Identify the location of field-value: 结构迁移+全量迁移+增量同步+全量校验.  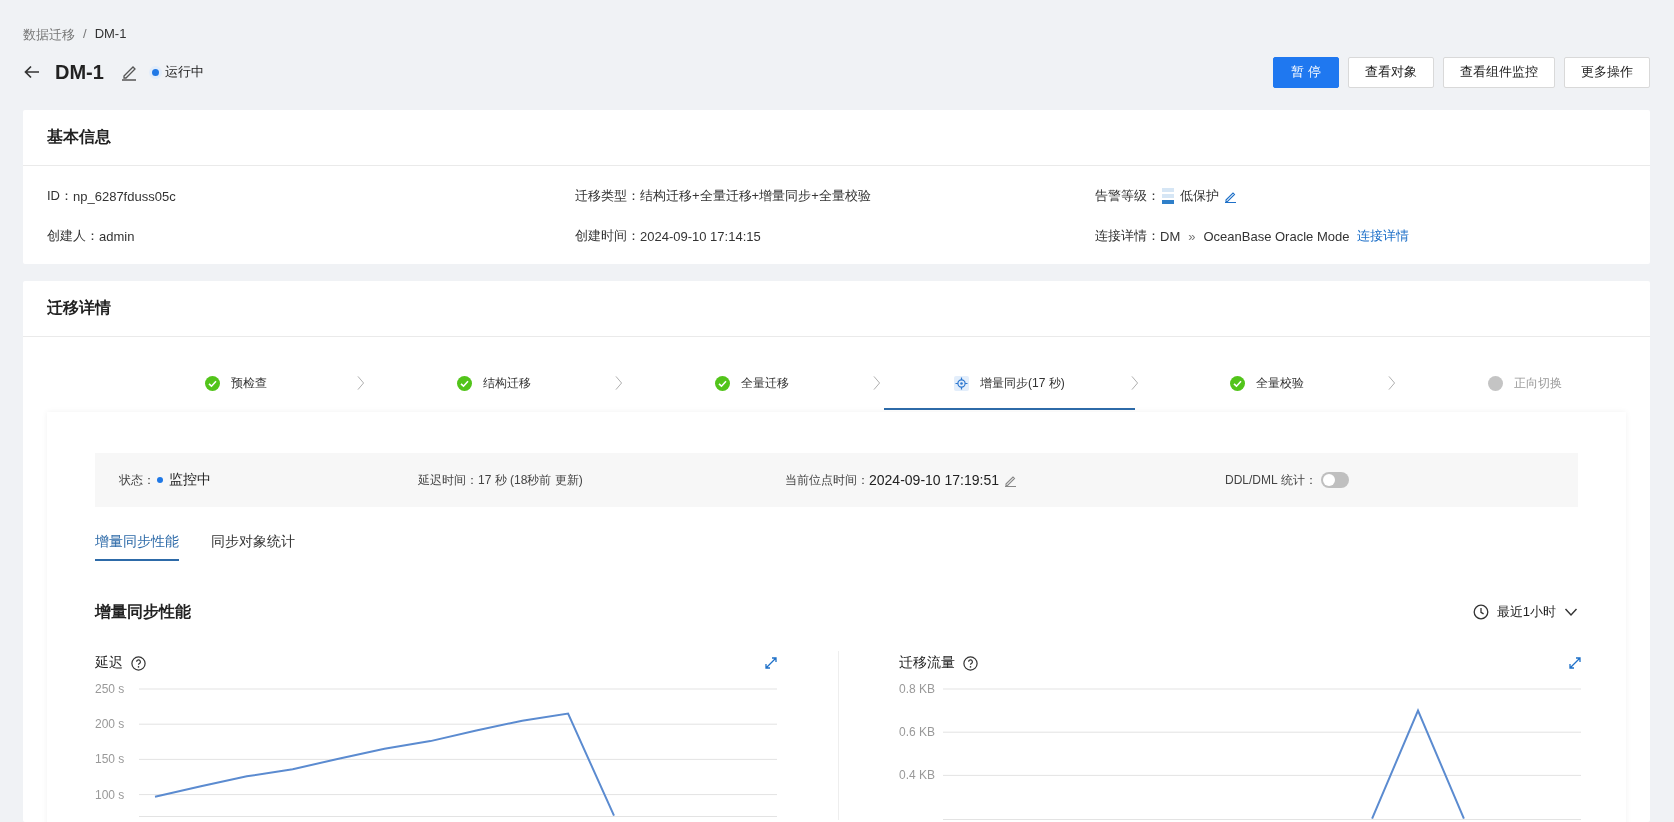
(755, 196).